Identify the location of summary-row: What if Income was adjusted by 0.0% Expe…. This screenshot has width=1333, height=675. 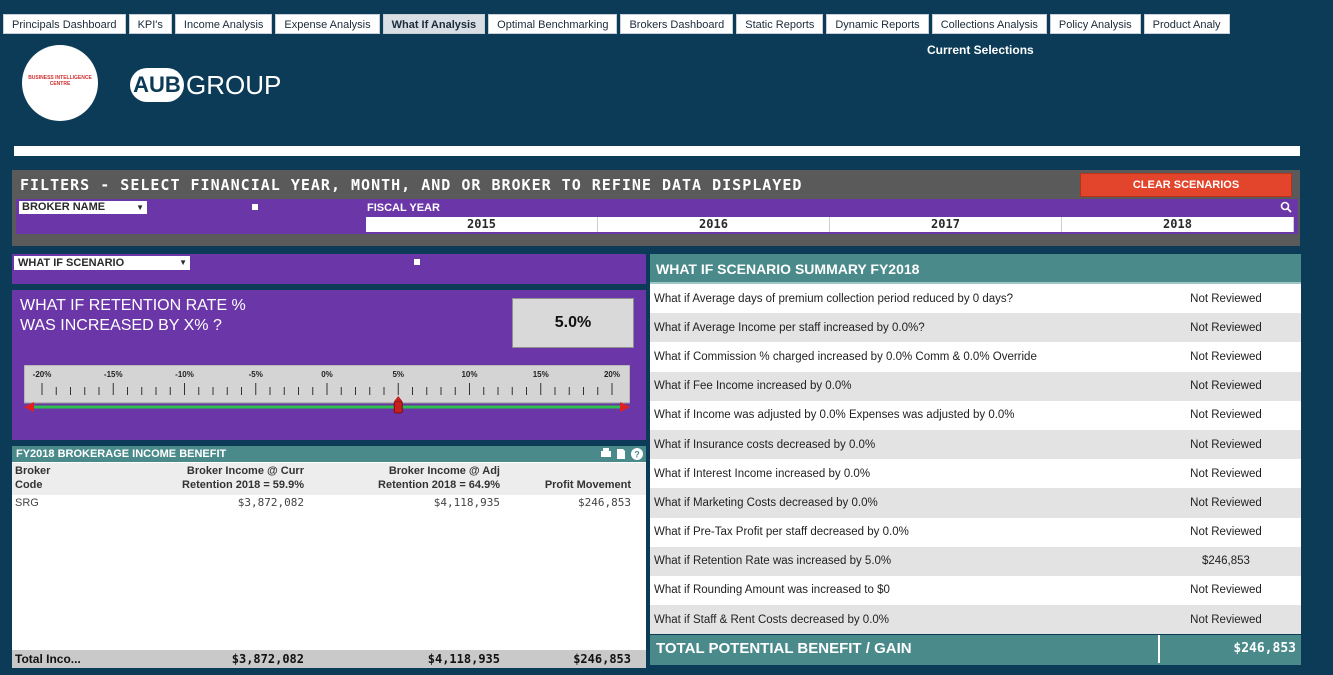
(975, 415).